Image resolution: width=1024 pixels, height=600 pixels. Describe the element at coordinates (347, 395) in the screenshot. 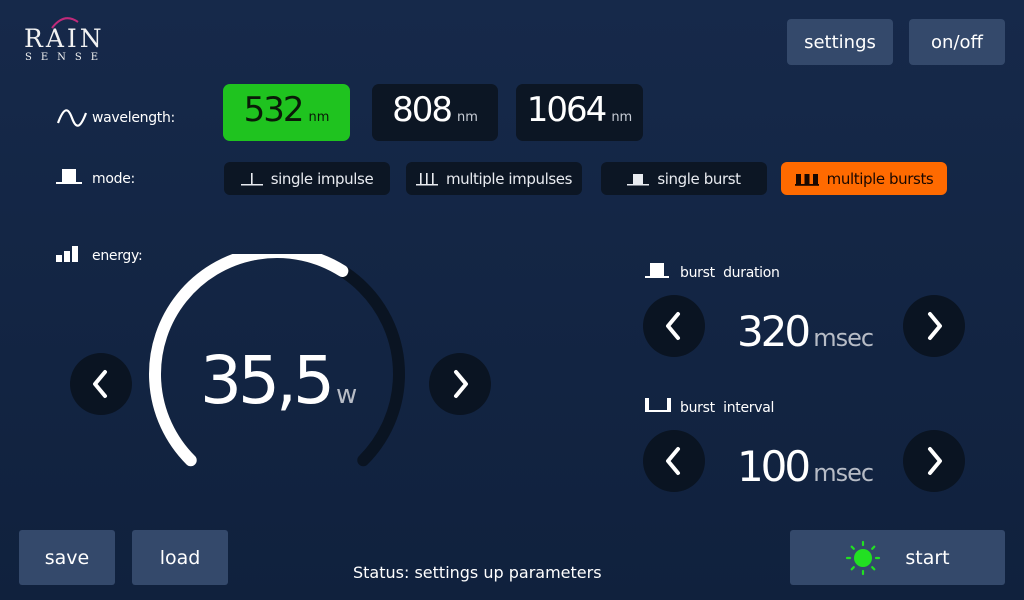

I see `energy-unit: w` at that location.